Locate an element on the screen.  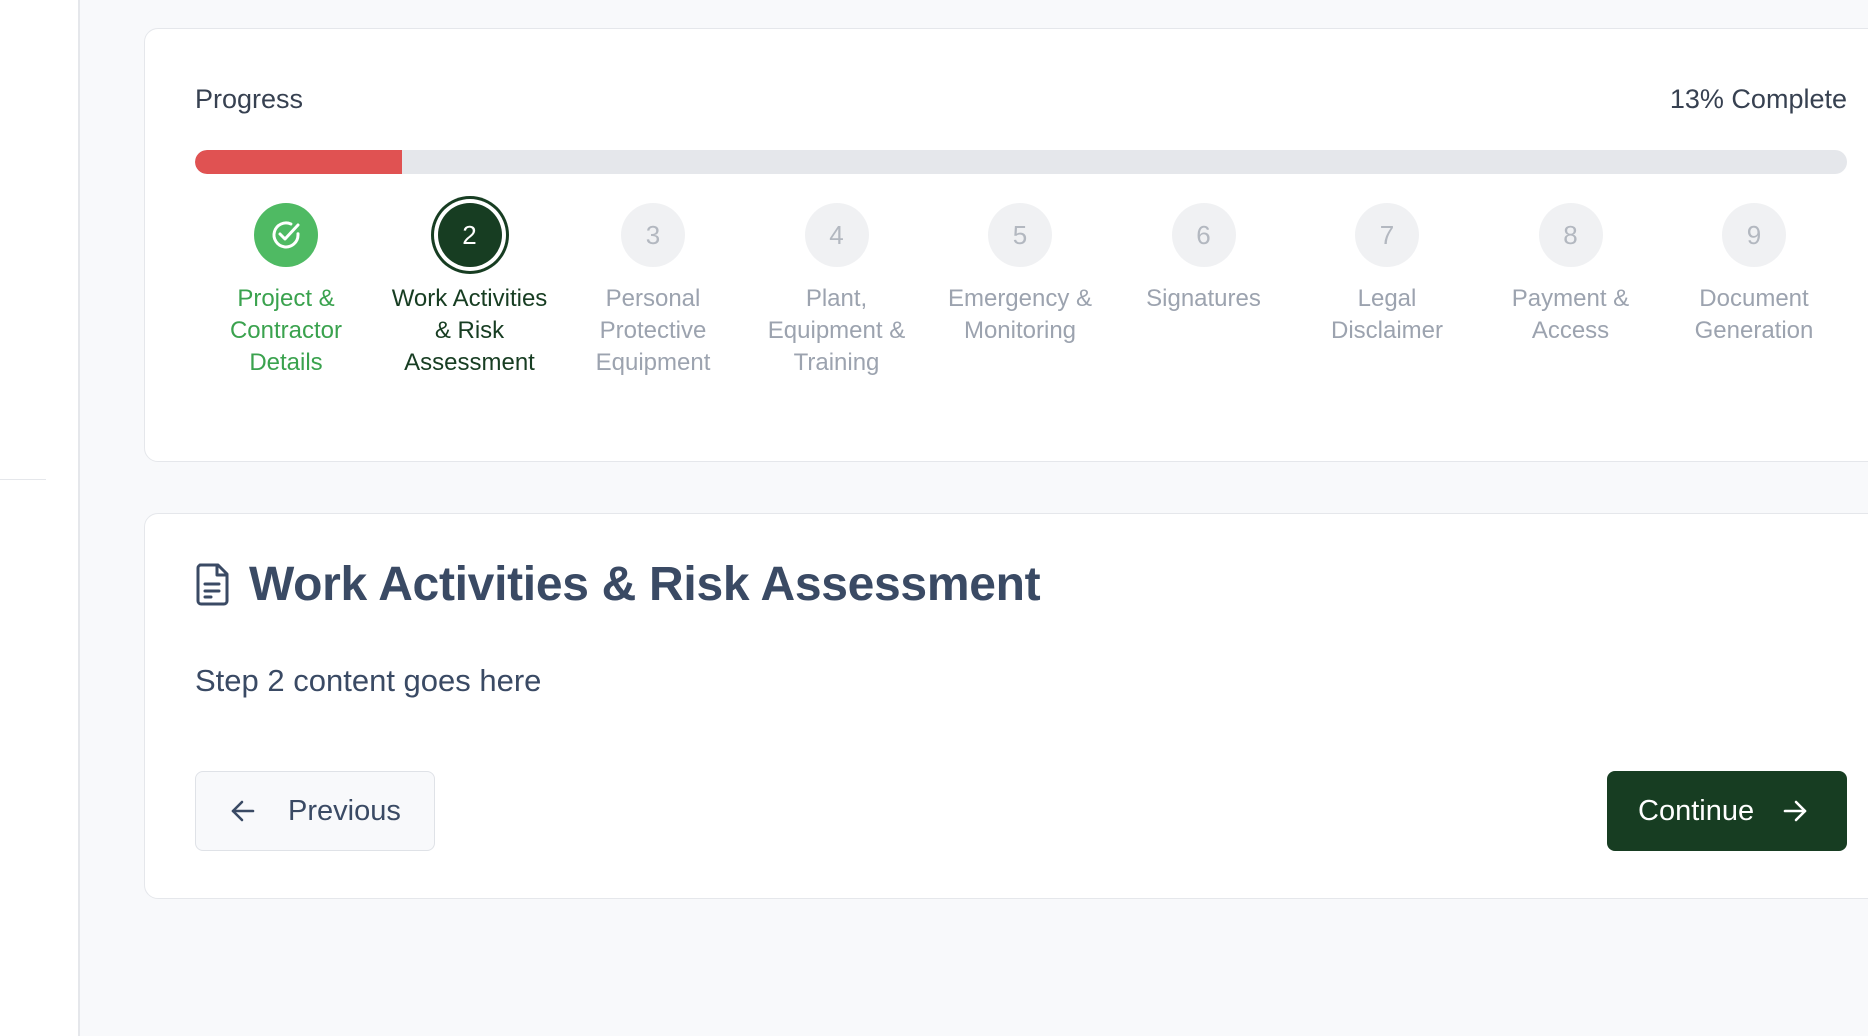
step-indicator: 3 is located at coordinates (653, 235).